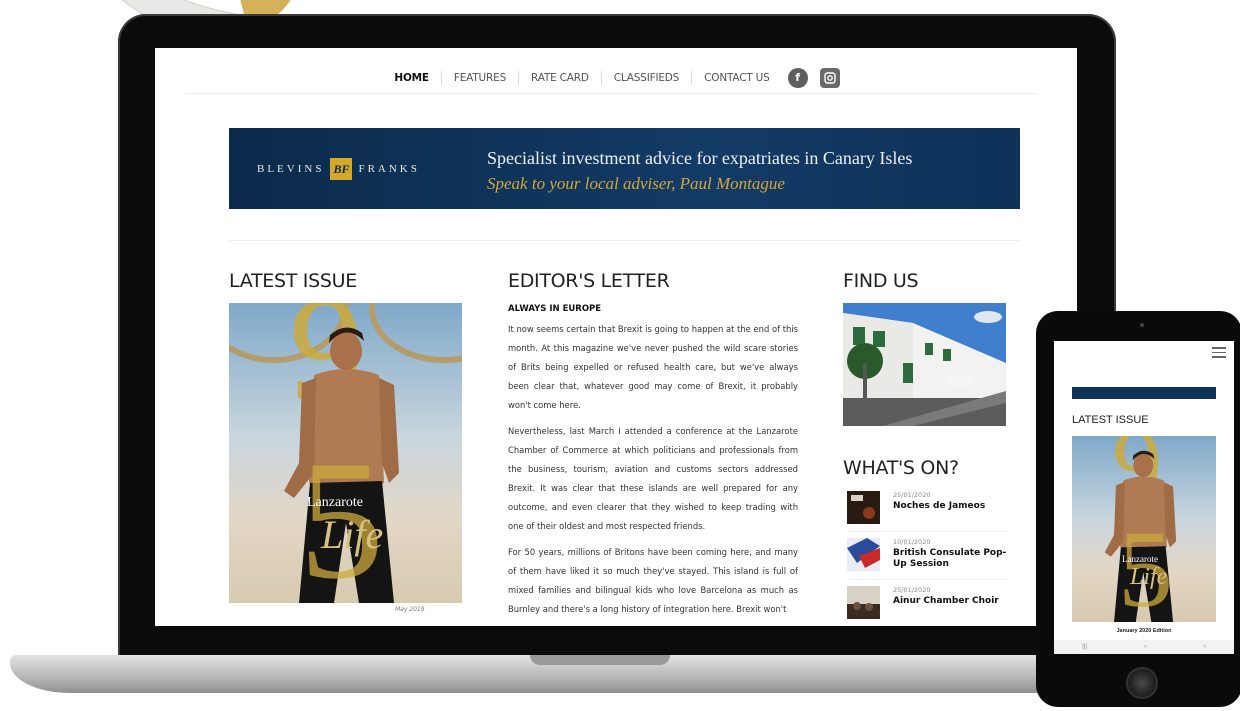 The height and width of the screenshot is (711, 1240). I want to click on cover-brand: Lanzarote, so click(335, 502).